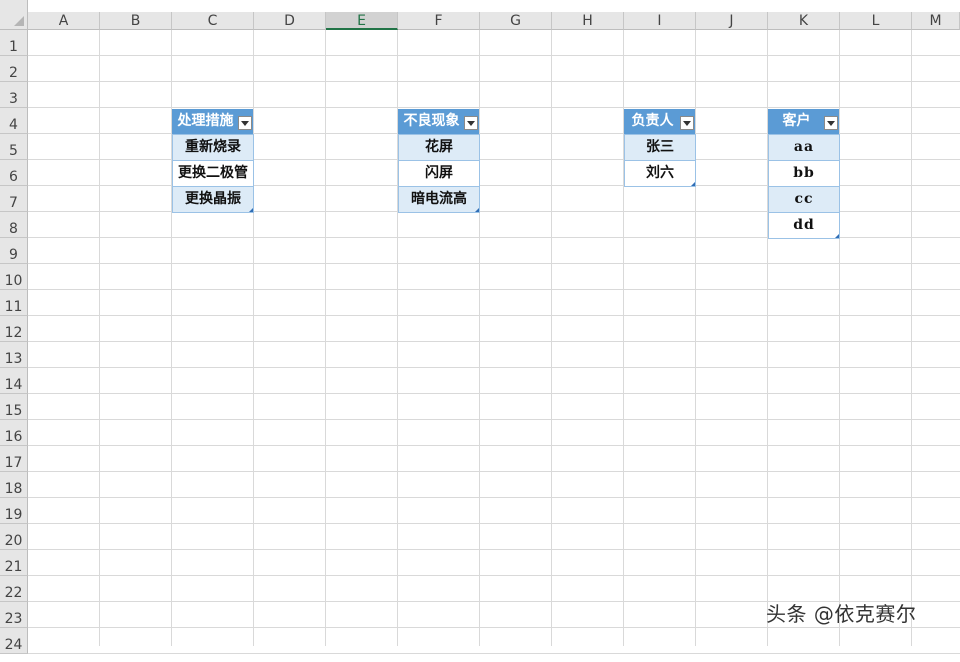 This screenshot has height=662, width=960. I want to click on table-cell: aa, so click(804, 147).